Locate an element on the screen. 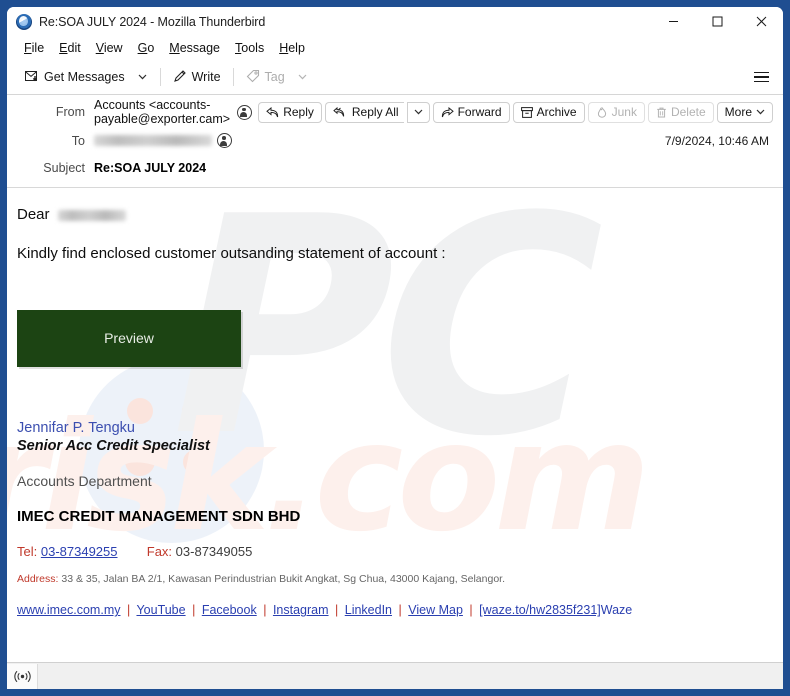 Image resolution: width=790 pixels, height=696 pixels. menu-item-message: Message is located at coordinates (194, 48).